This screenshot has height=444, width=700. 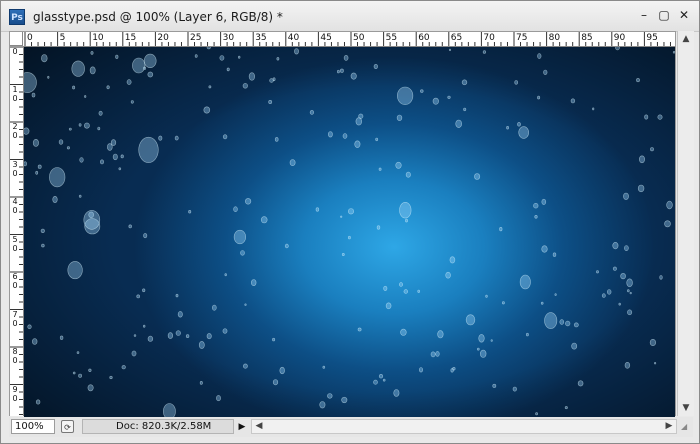 I want to click on ruler-label: 1, so click(x=15, y=89).